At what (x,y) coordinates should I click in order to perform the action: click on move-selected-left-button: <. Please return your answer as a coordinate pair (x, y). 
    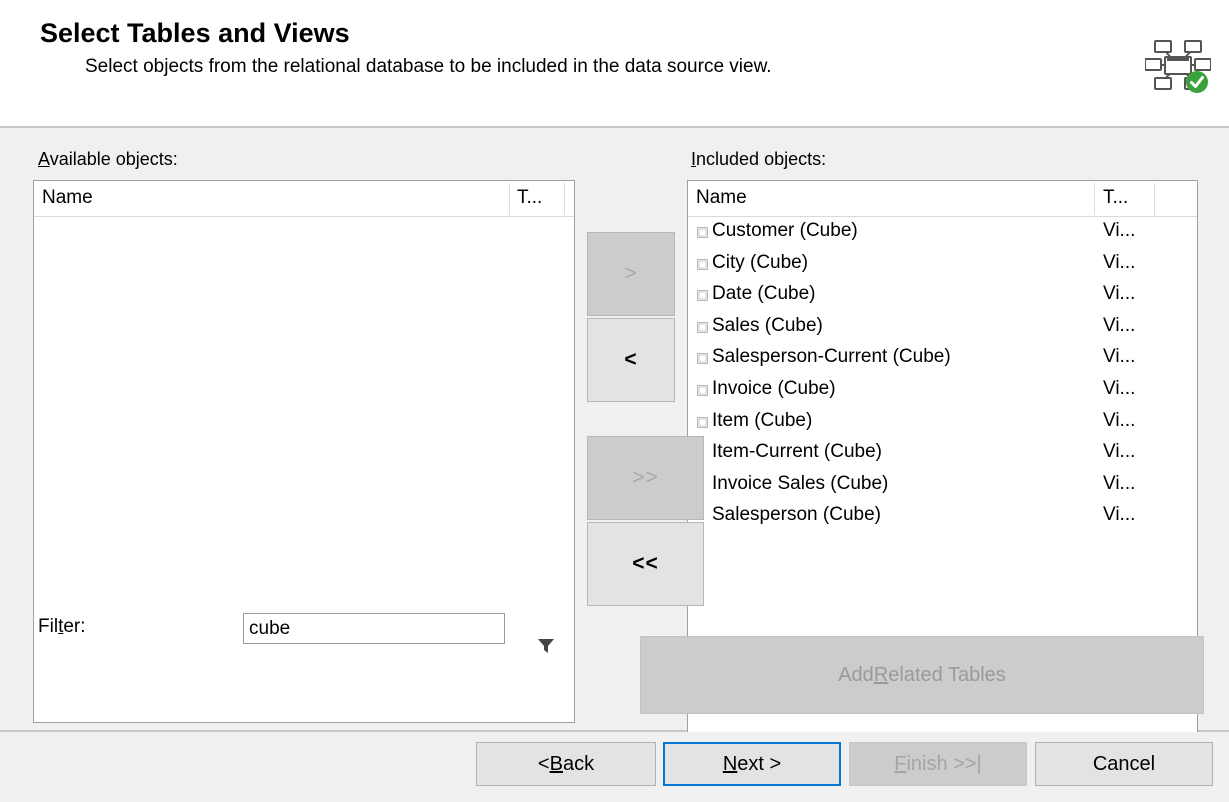
    Looking at the image, I should click on (631, 360).